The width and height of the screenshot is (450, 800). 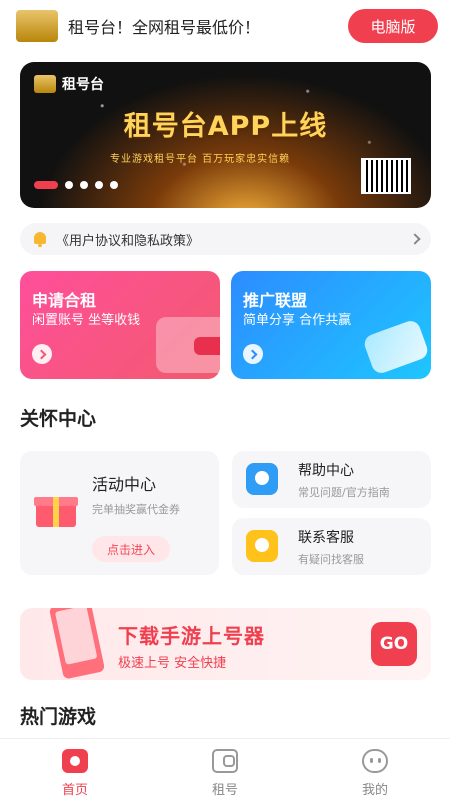 What do you see at coordinates (74, 790) in the screenshot?
I see `tab-label: 首页` at bounding box center [74, 790].